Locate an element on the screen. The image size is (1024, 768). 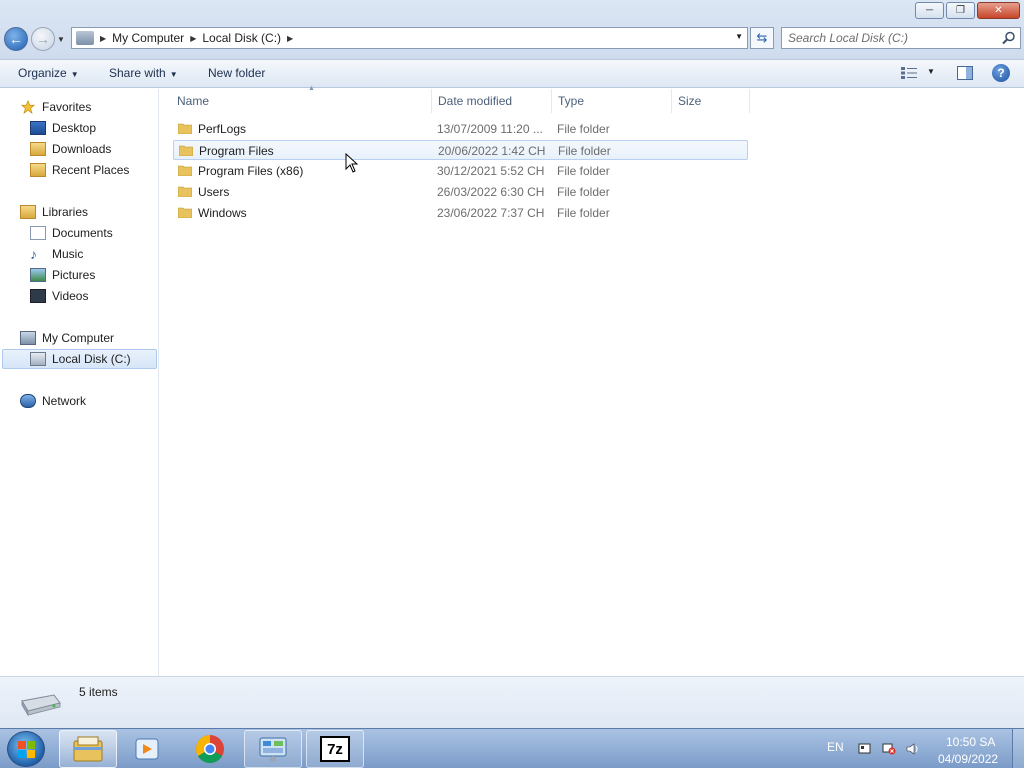
file-row: Windows 23/06/2022 7:37 CH File folder is located at coordinates (460, 213).